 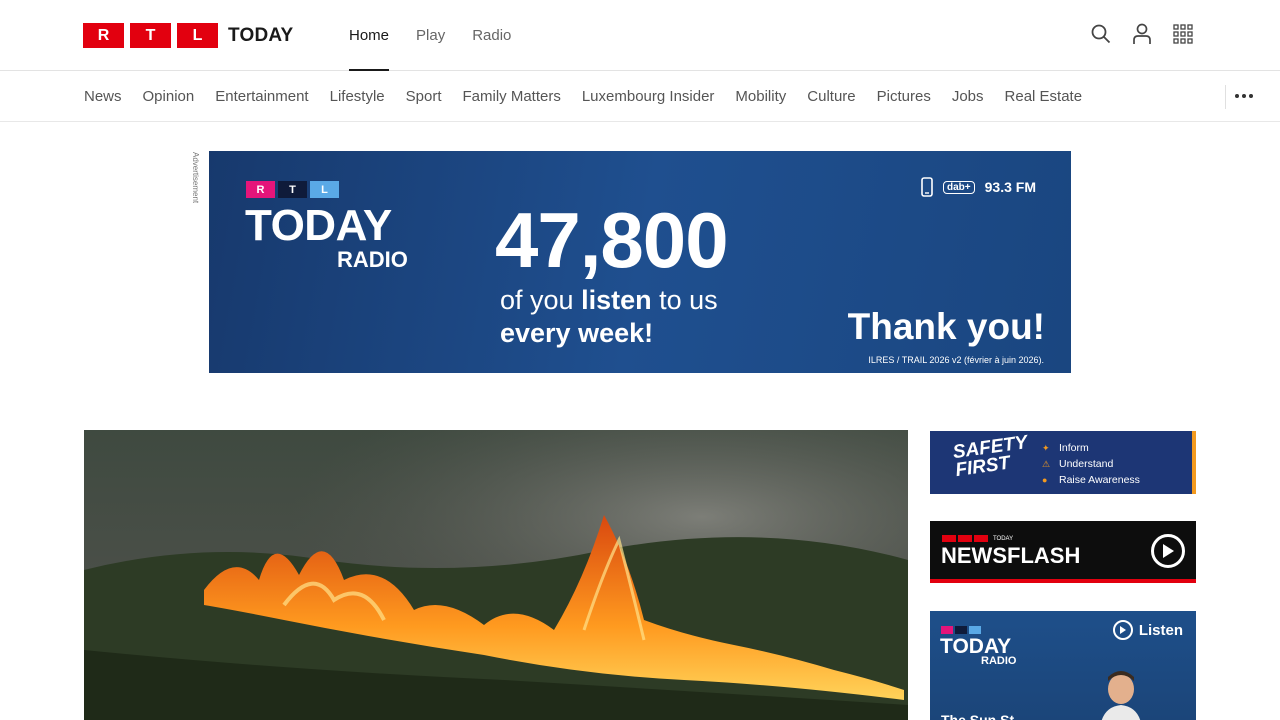 What do you see at coordinates (990, 456) in the screenshot?
I see `safety-first-logo: SAFETY FIRST` at bounding box center [990, 456].